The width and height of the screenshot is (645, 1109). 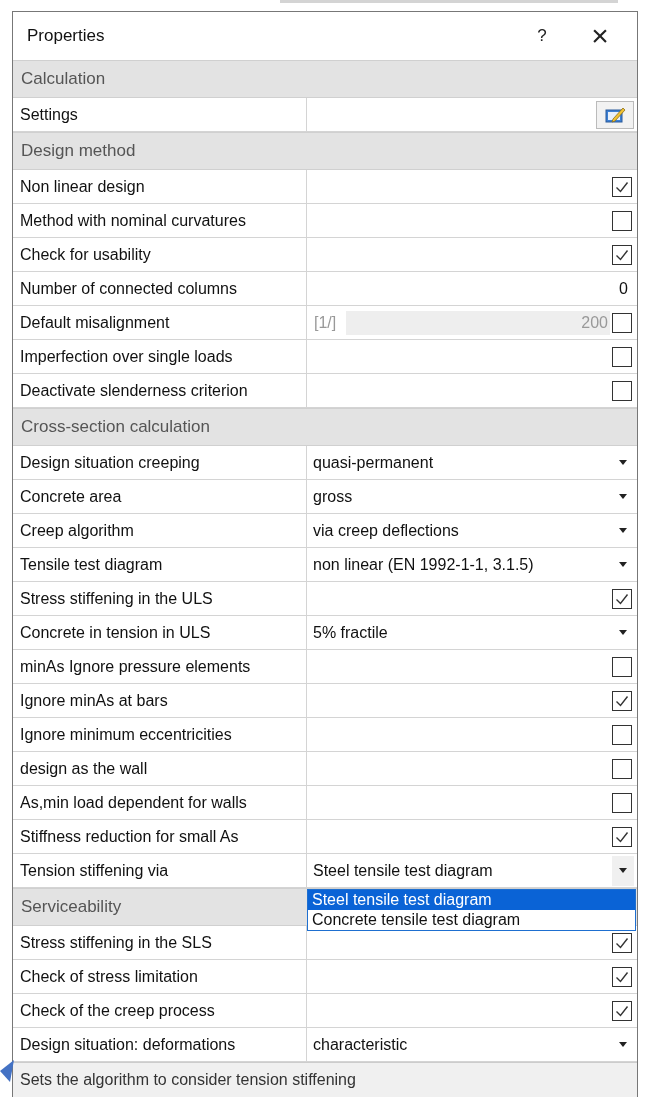 I want to click on property-label: Tensile test diagram, so click(x=160, y=564).